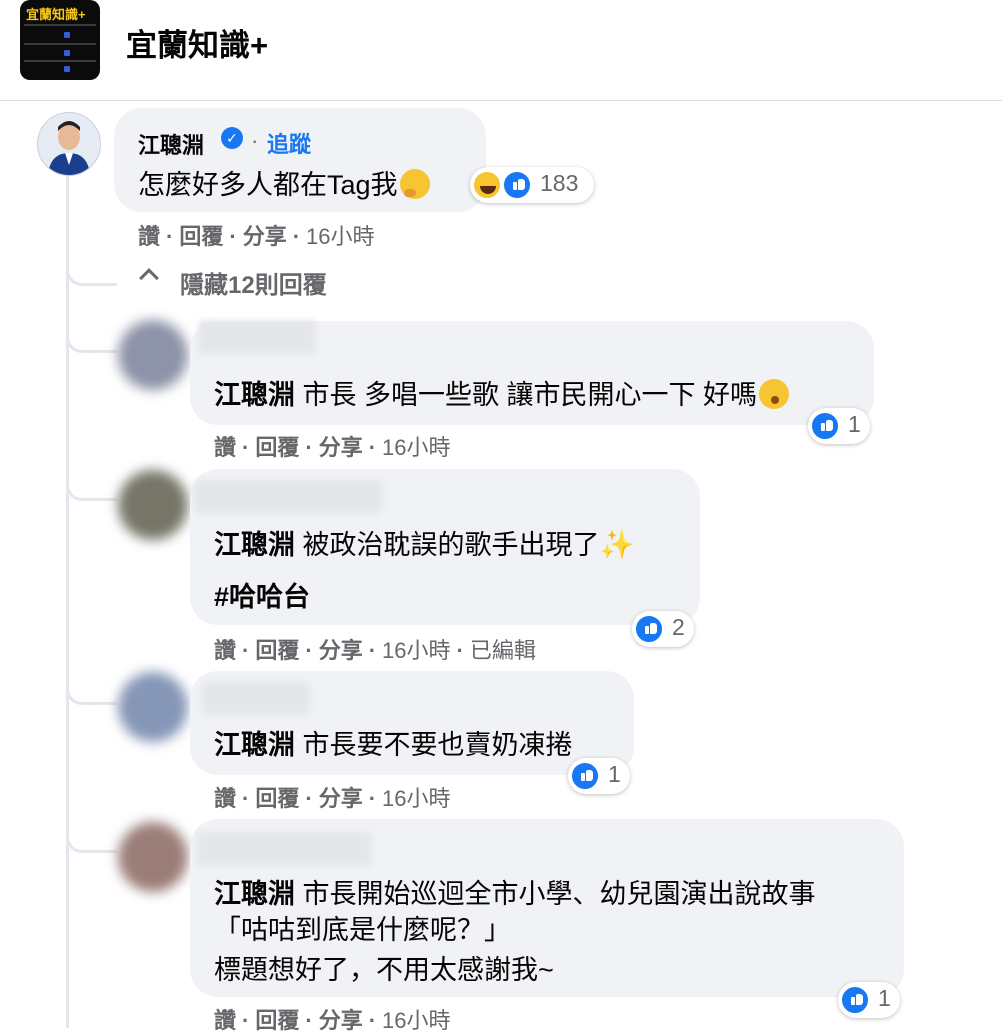  Describe the element at coordinates (171, 144) in the screenshot. I see `comment-author: 江聰淵` at that location.